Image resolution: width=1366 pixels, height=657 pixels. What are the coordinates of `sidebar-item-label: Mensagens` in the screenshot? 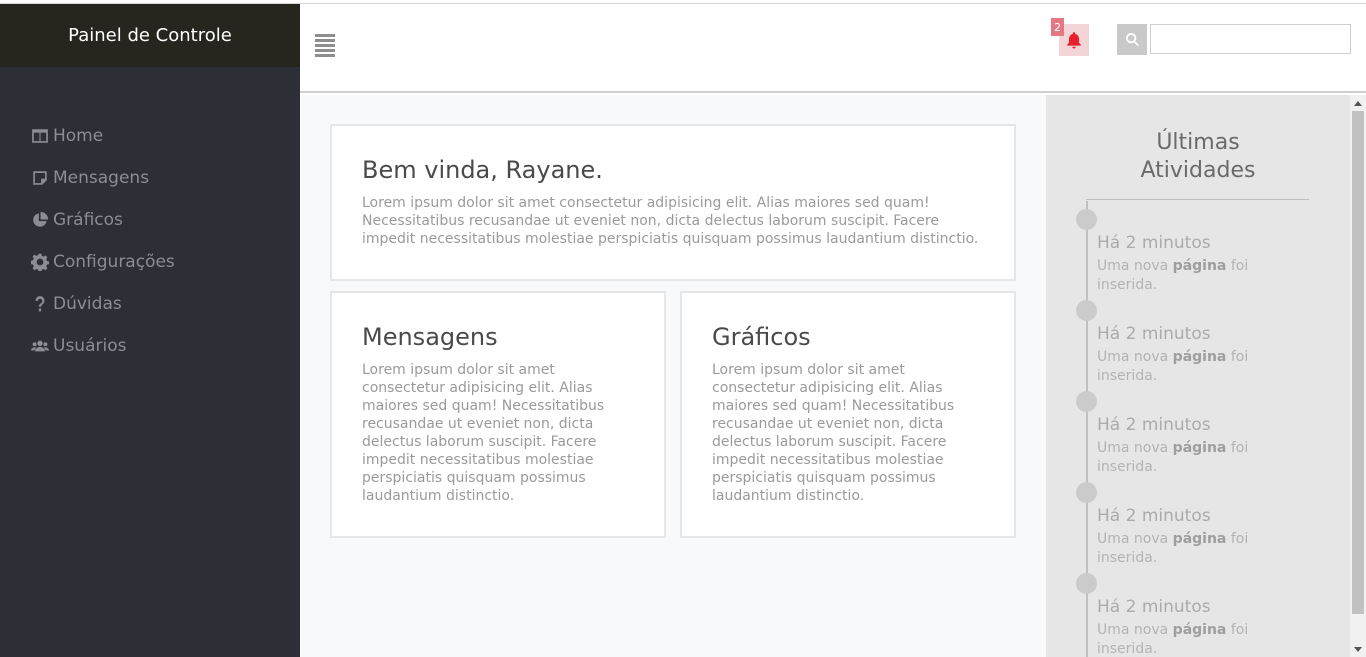 It's located at (101, 178).